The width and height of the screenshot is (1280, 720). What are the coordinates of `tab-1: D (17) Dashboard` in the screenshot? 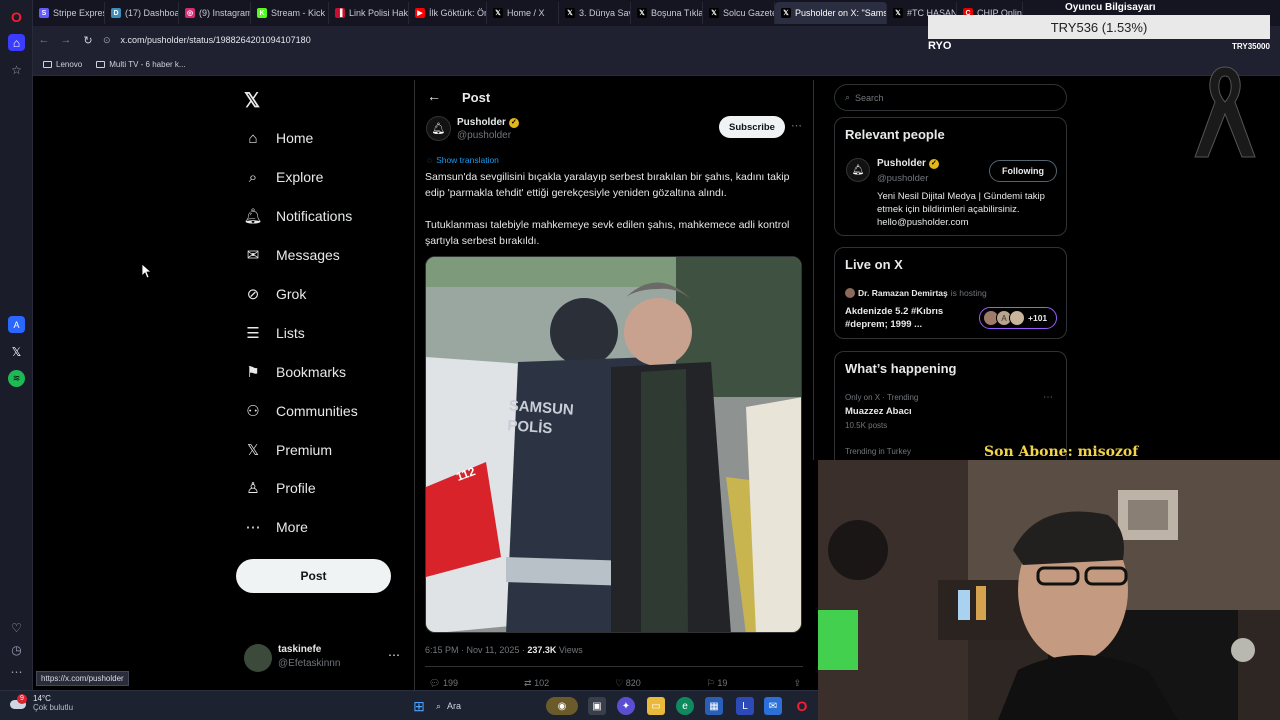 It's located at (142, 13).